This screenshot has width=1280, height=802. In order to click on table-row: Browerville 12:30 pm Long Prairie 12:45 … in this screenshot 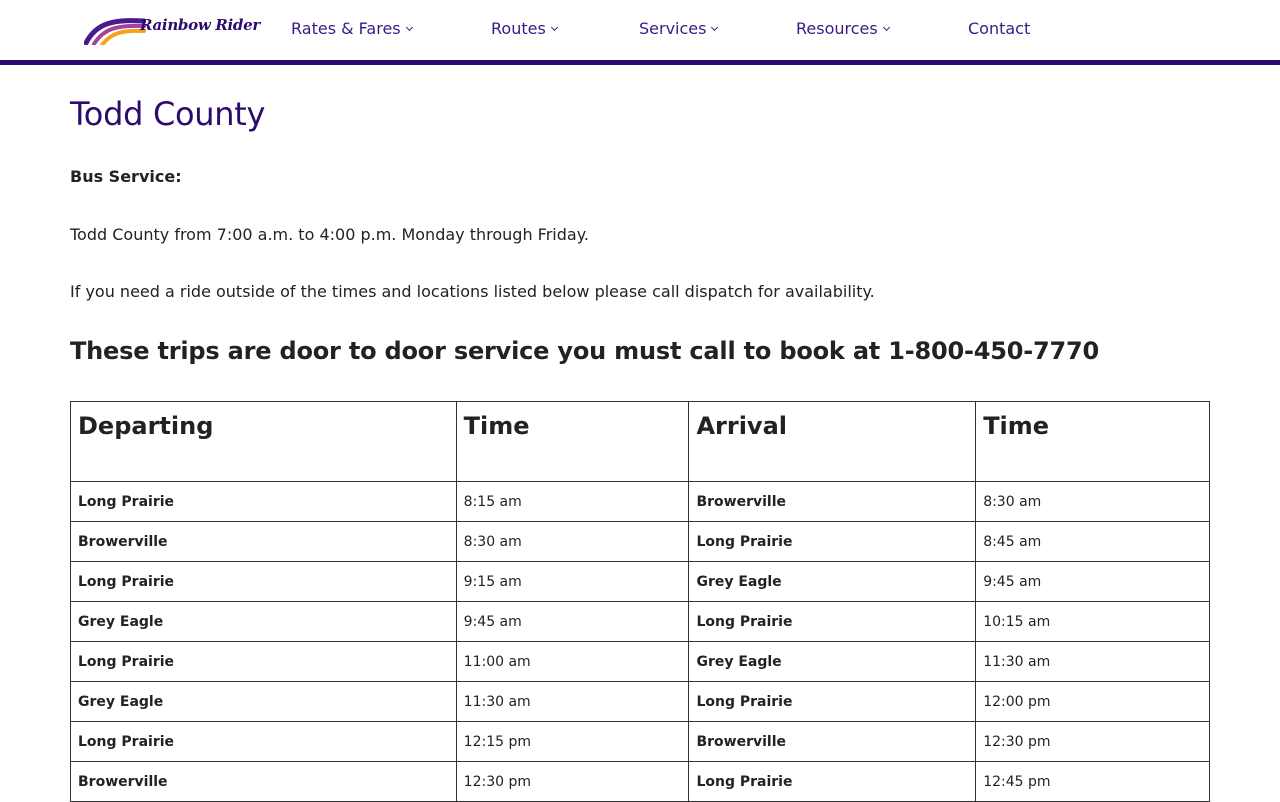, I will do `click(640, 781)`.